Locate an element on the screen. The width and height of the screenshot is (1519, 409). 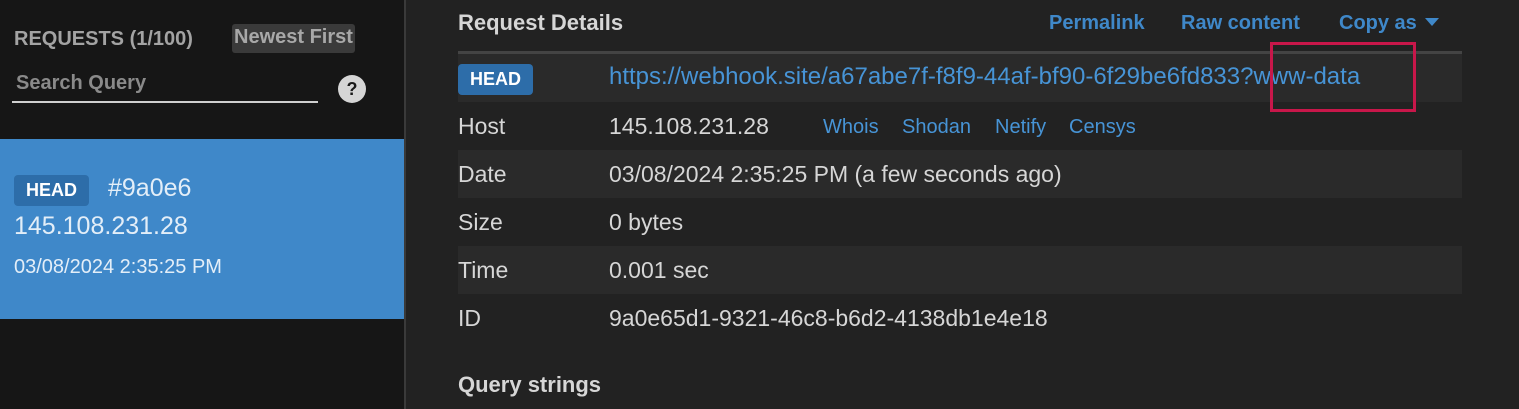
host-value: 145.108.231.28 is located at coordinates (689, 126).